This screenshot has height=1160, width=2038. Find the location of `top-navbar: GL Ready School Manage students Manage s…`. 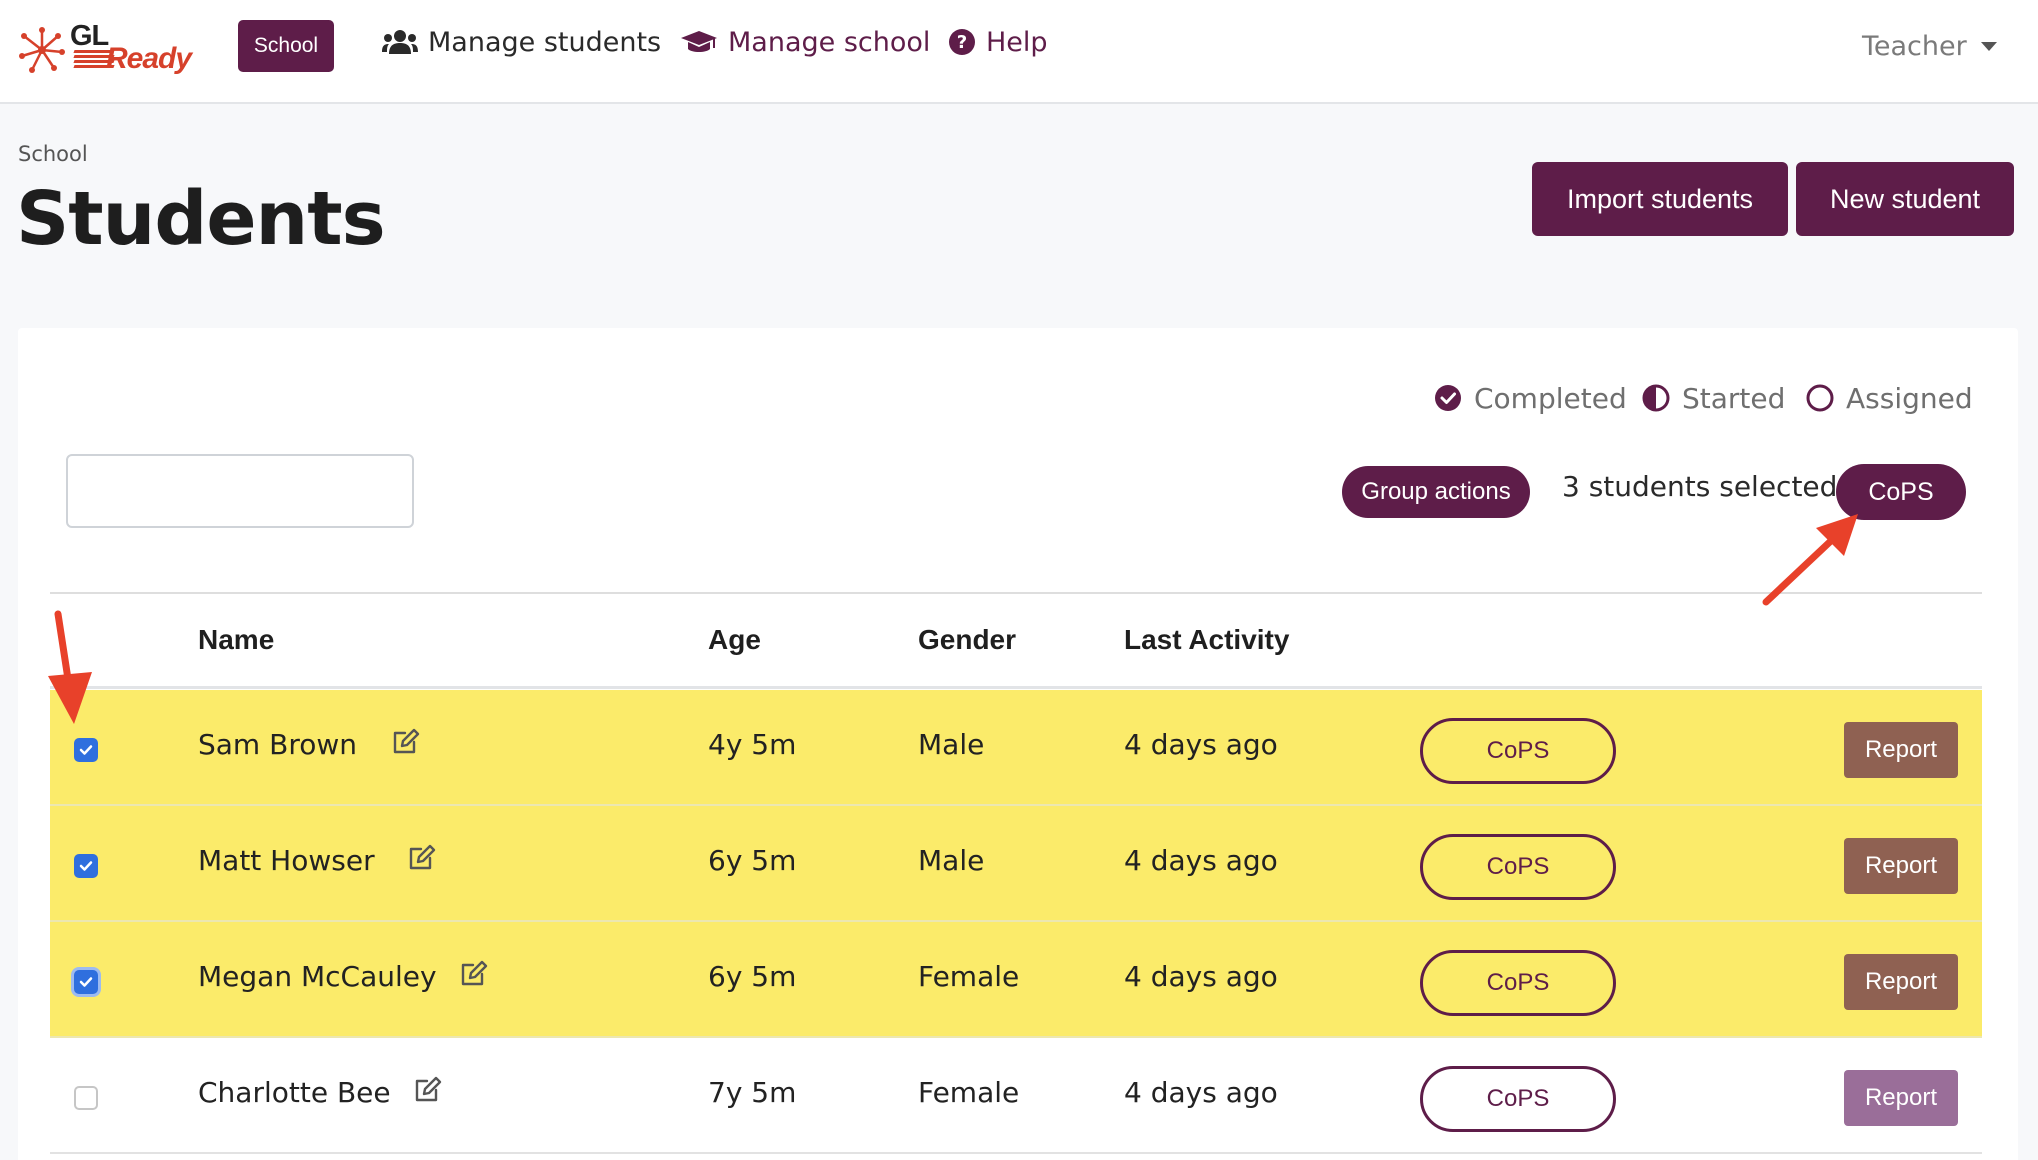

top-navbar: GL Ready School Manage students Manage s… is located at coordinates (1019, 52).